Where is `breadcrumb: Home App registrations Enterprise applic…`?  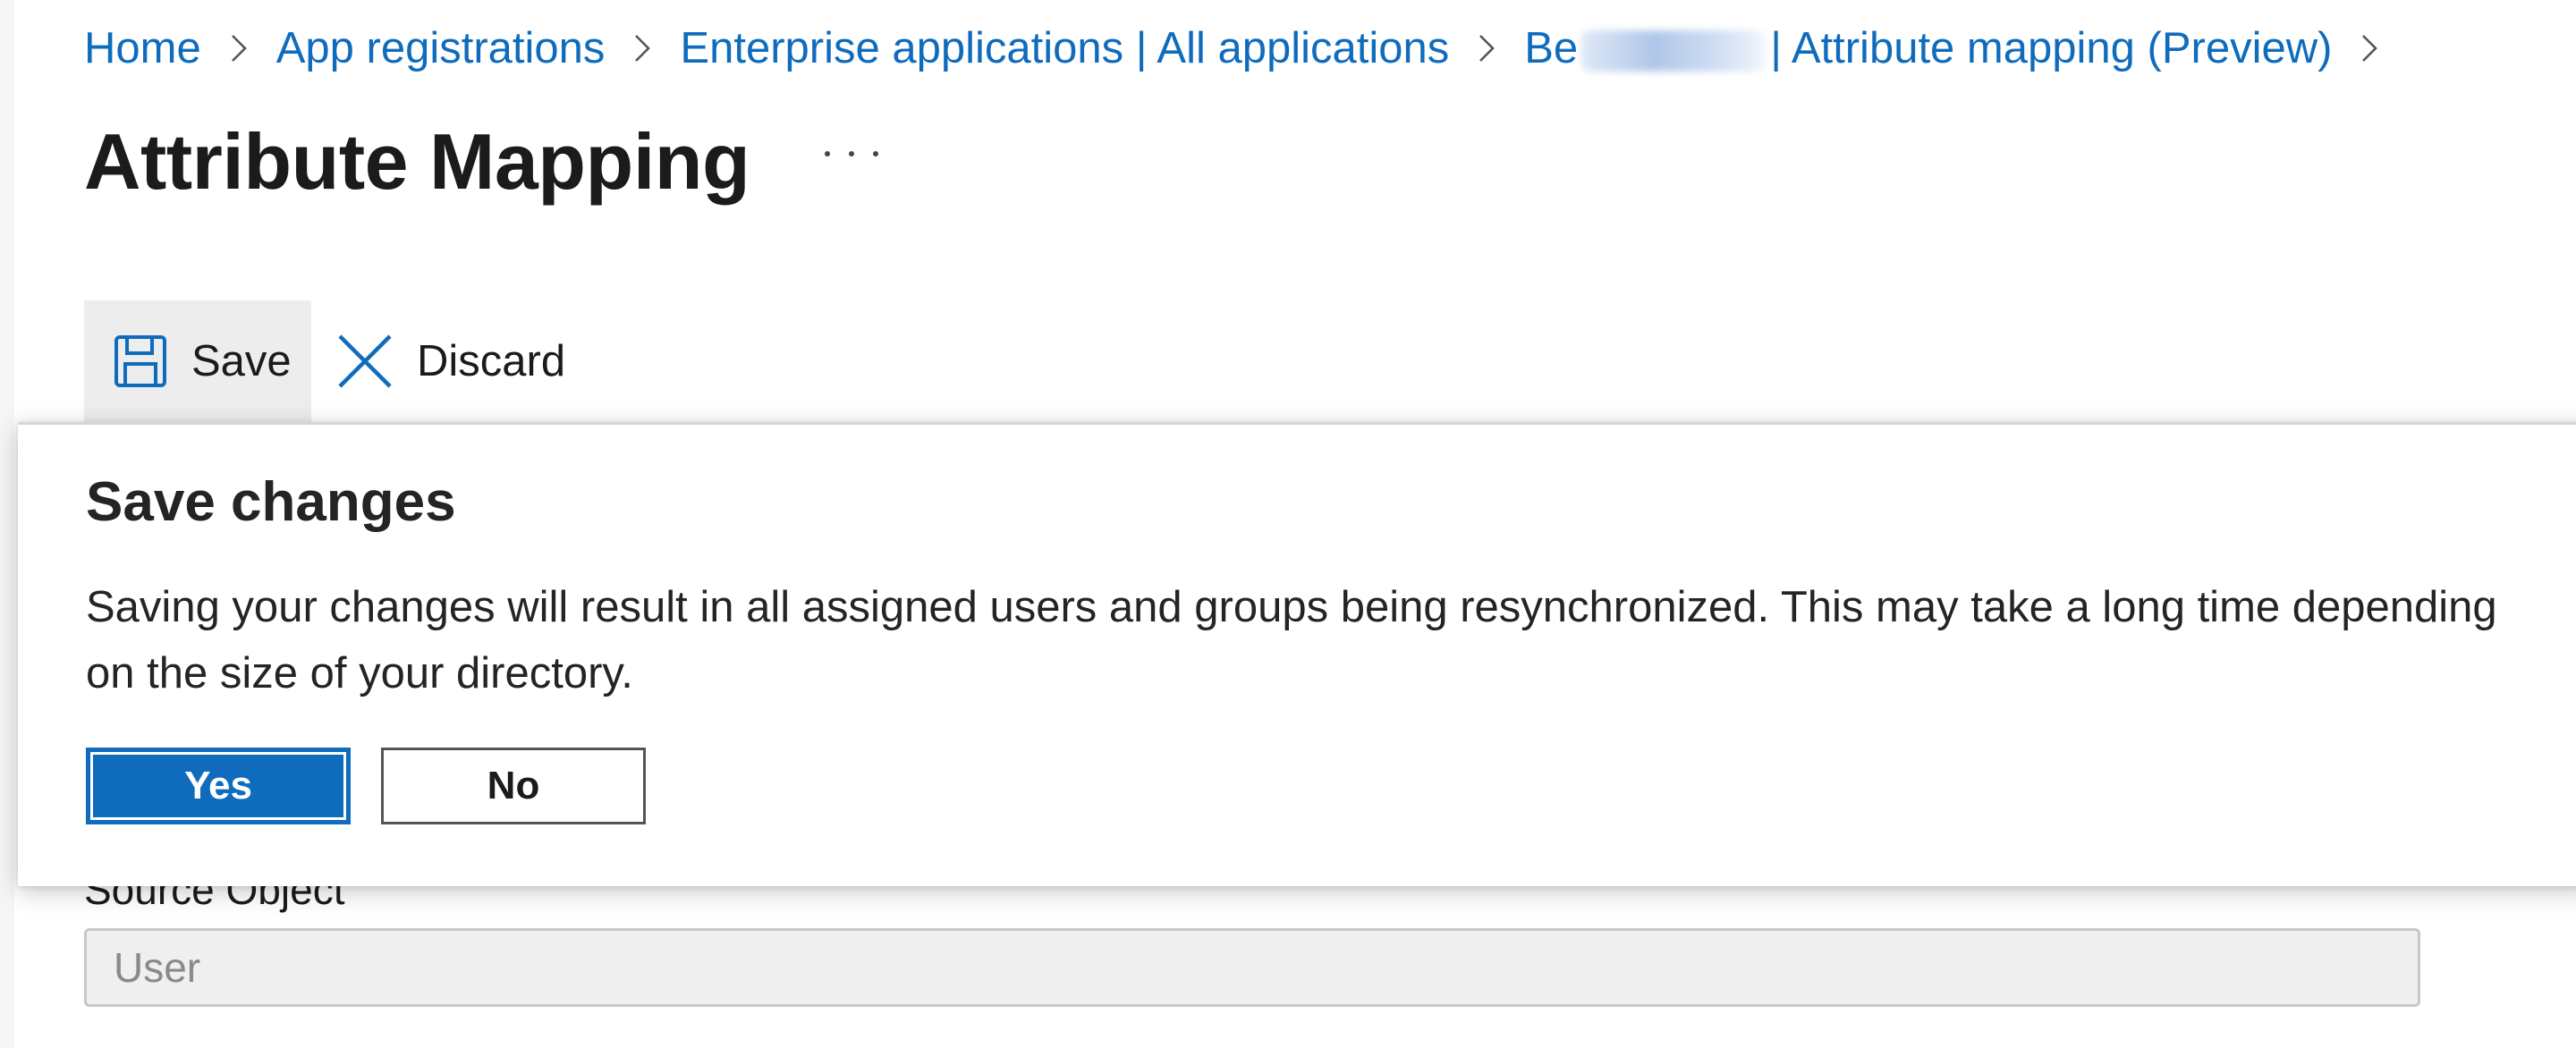 breadcrumb: Home App registrations Enterprise applic… is located at coordinates (1245, 48).